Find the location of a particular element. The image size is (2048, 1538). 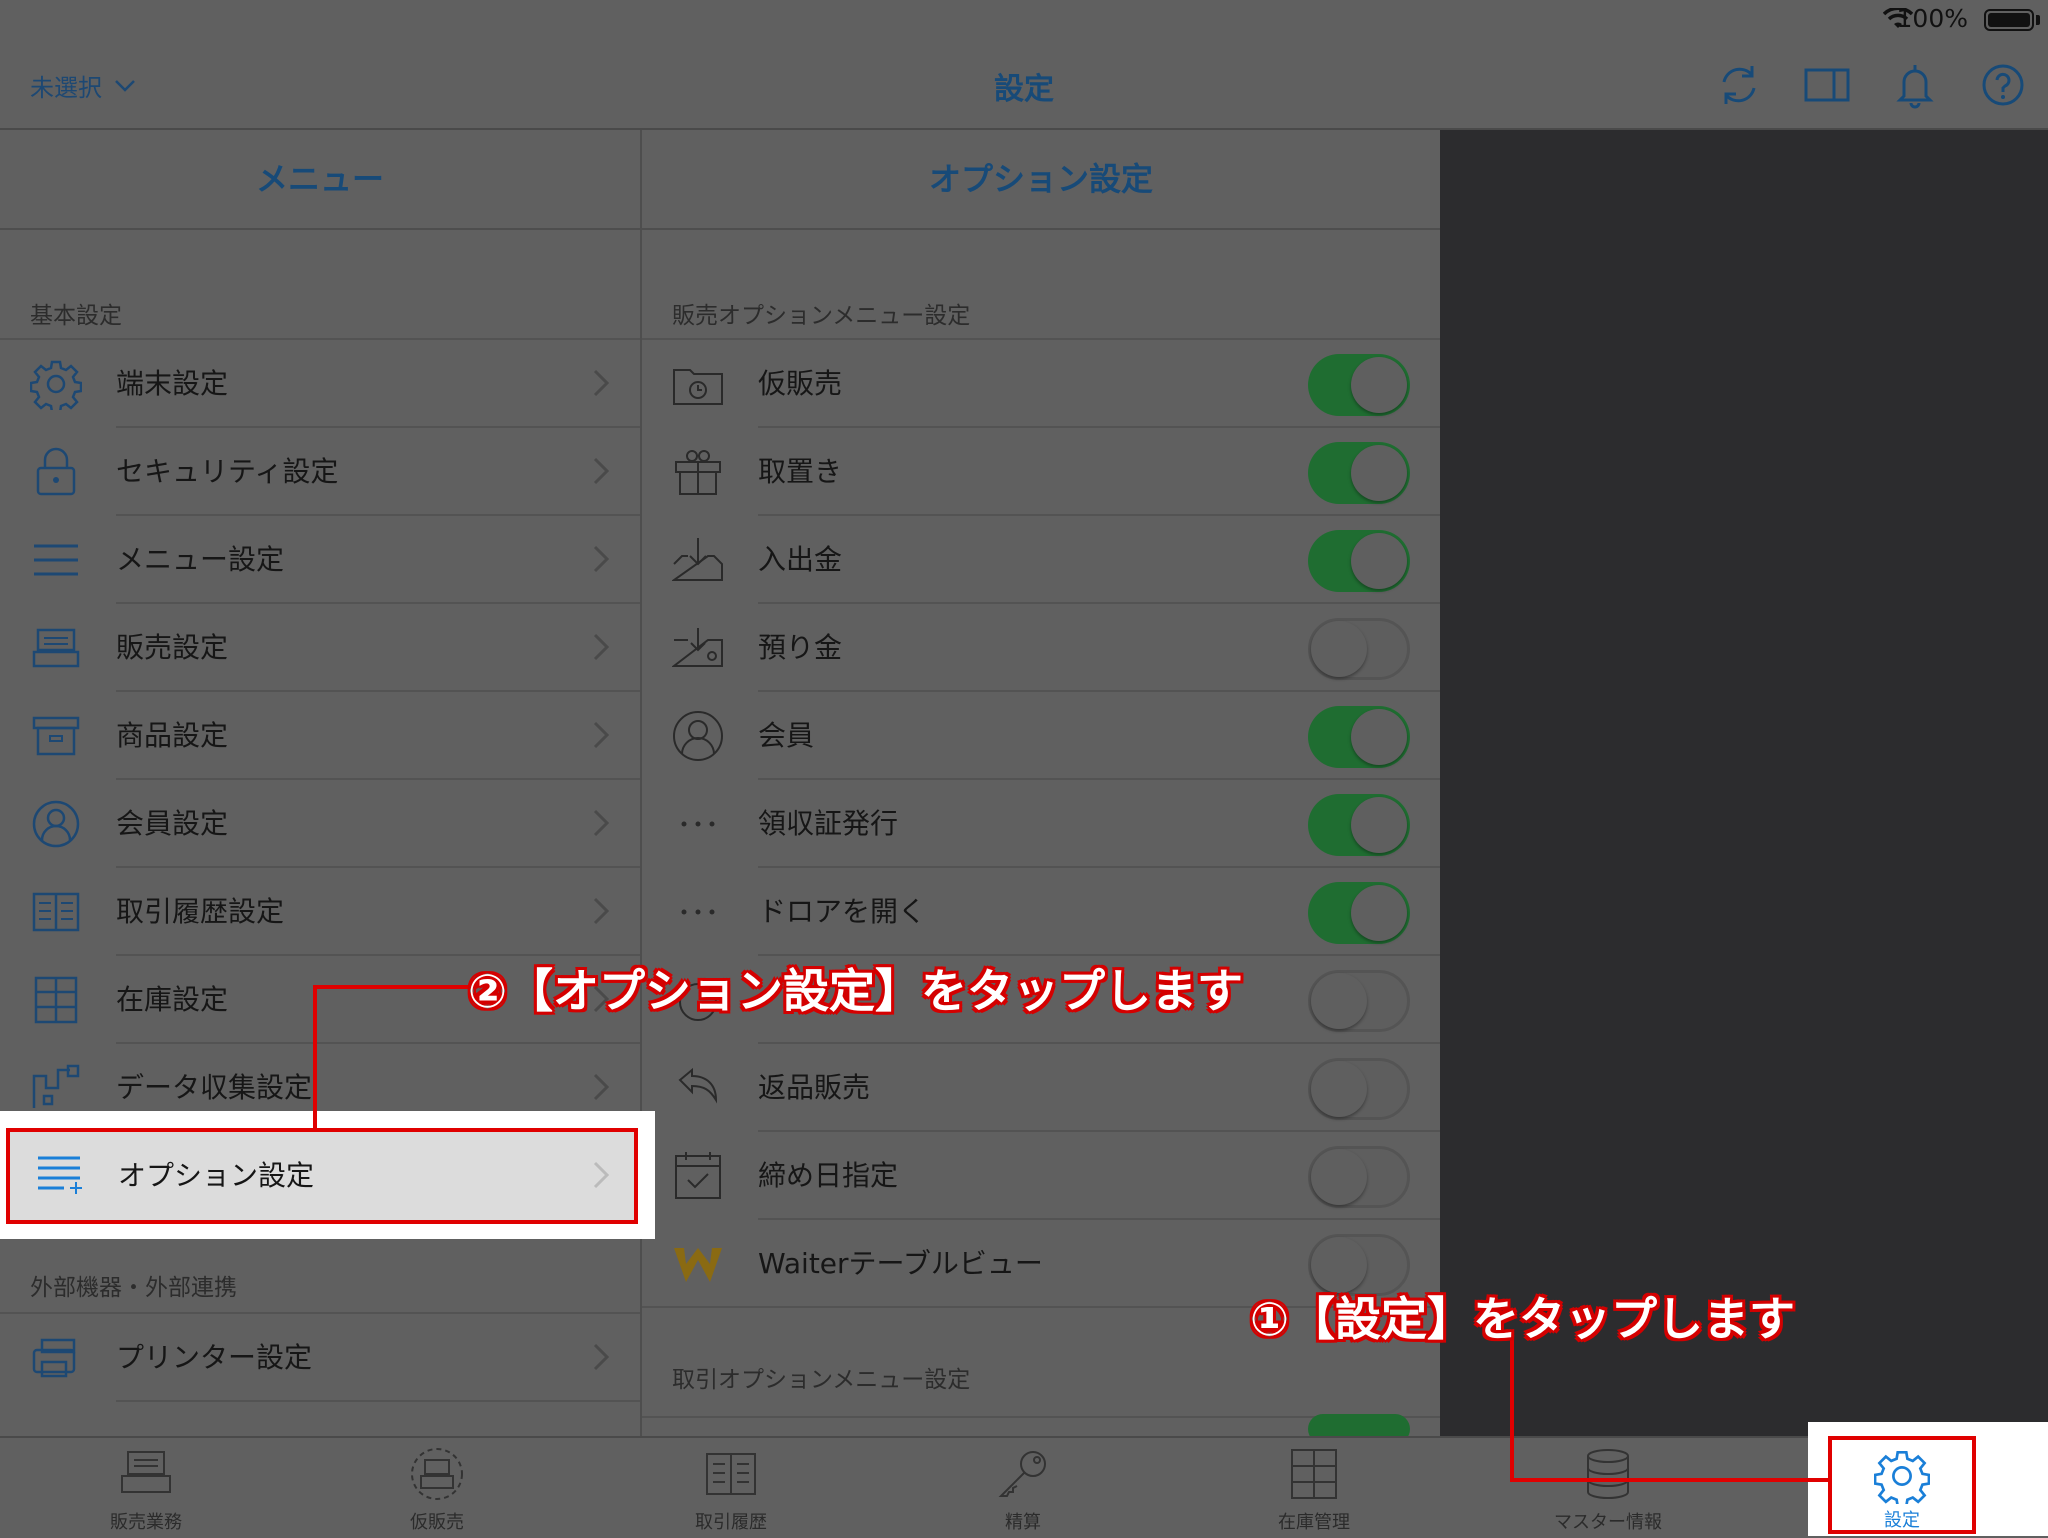

section-external: 外部機器・外部連携 is located at coordinates (133, 1288).